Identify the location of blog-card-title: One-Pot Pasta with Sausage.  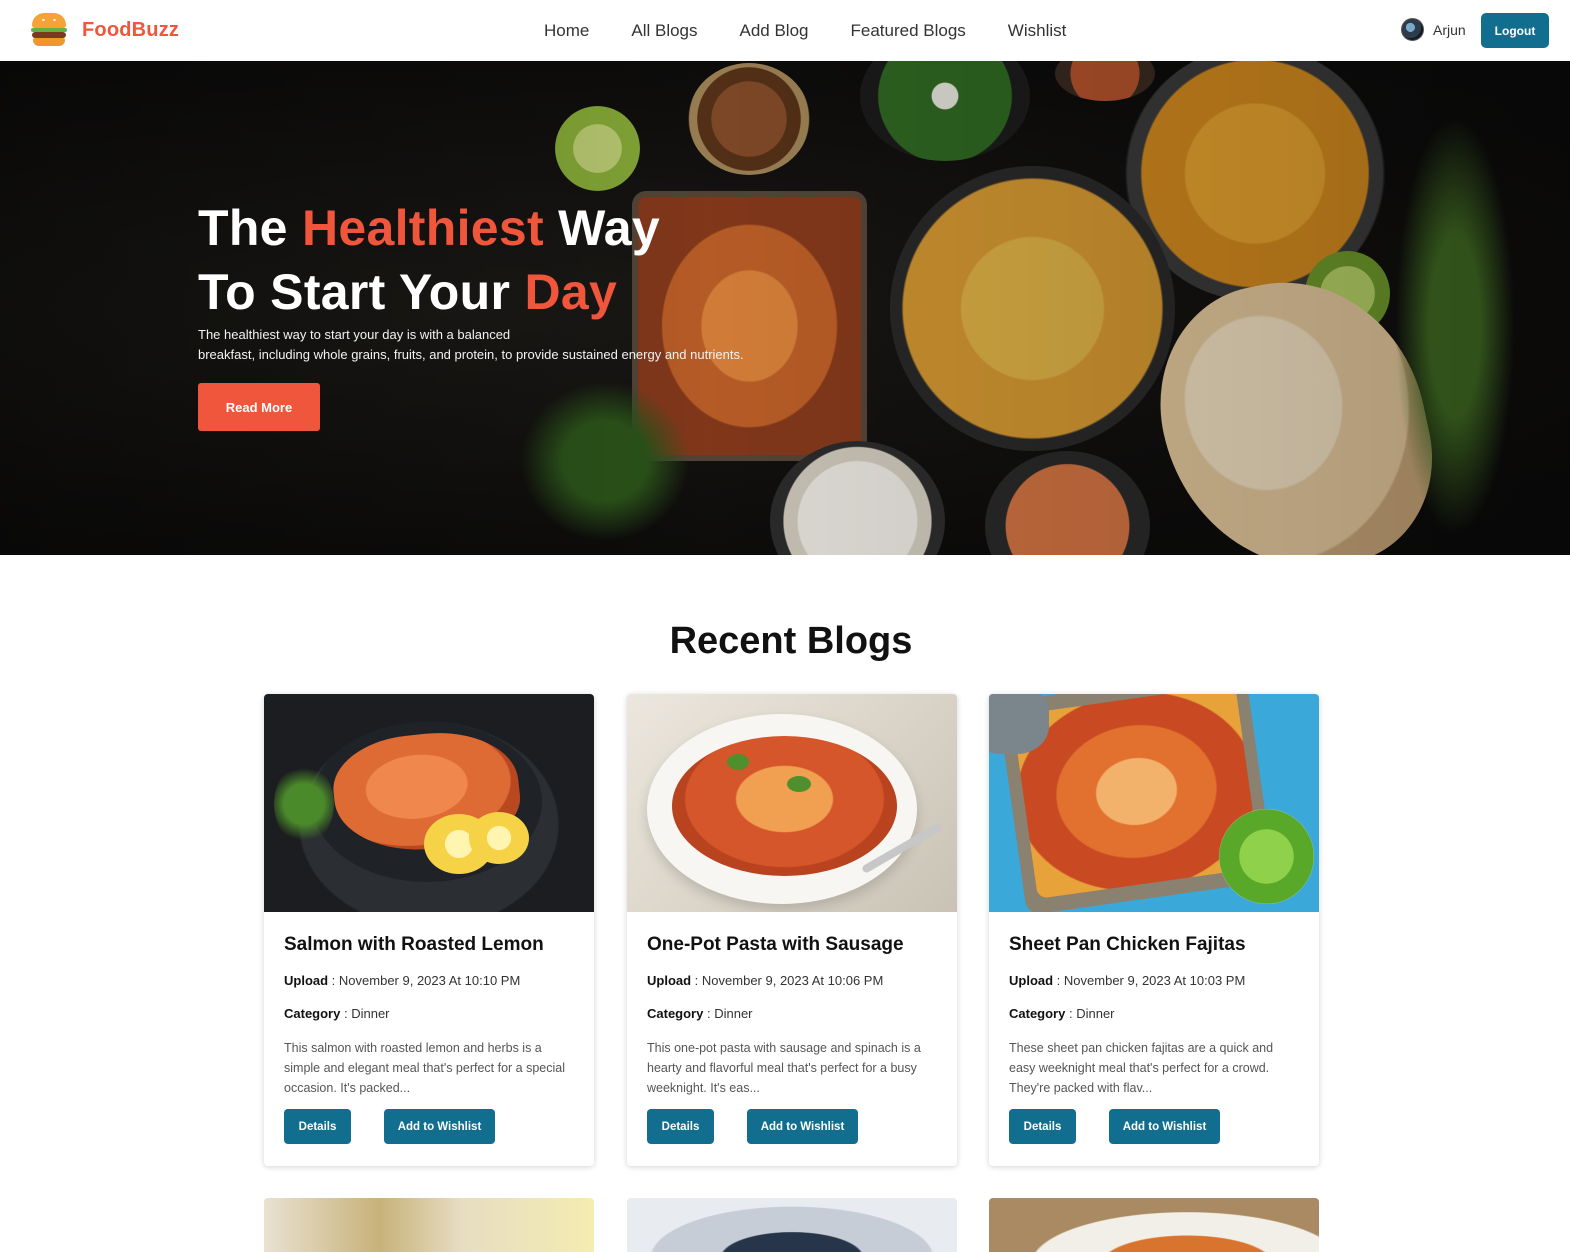
(775, 945).